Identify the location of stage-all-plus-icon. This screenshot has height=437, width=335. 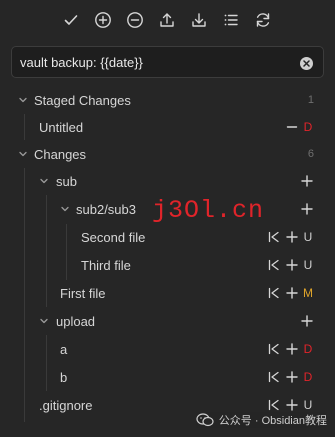
(103, 20).